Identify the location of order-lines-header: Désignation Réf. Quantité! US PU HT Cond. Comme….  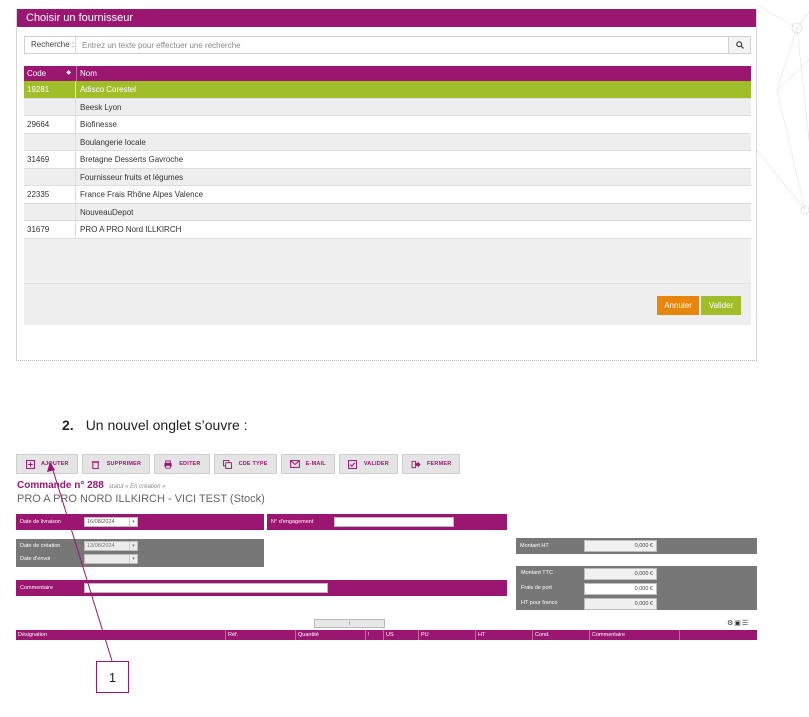
(386, 635).